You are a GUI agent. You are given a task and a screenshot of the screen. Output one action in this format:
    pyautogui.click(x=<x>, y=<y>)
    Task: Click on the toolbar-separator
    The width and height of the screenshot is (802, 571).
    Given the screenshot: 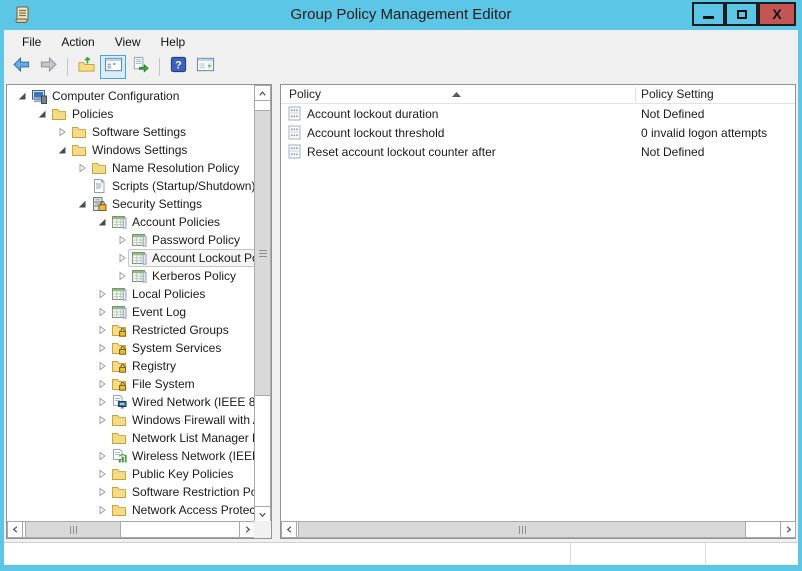 What is the action you would take?
    pyautogui.click(x=67, y=67)
    